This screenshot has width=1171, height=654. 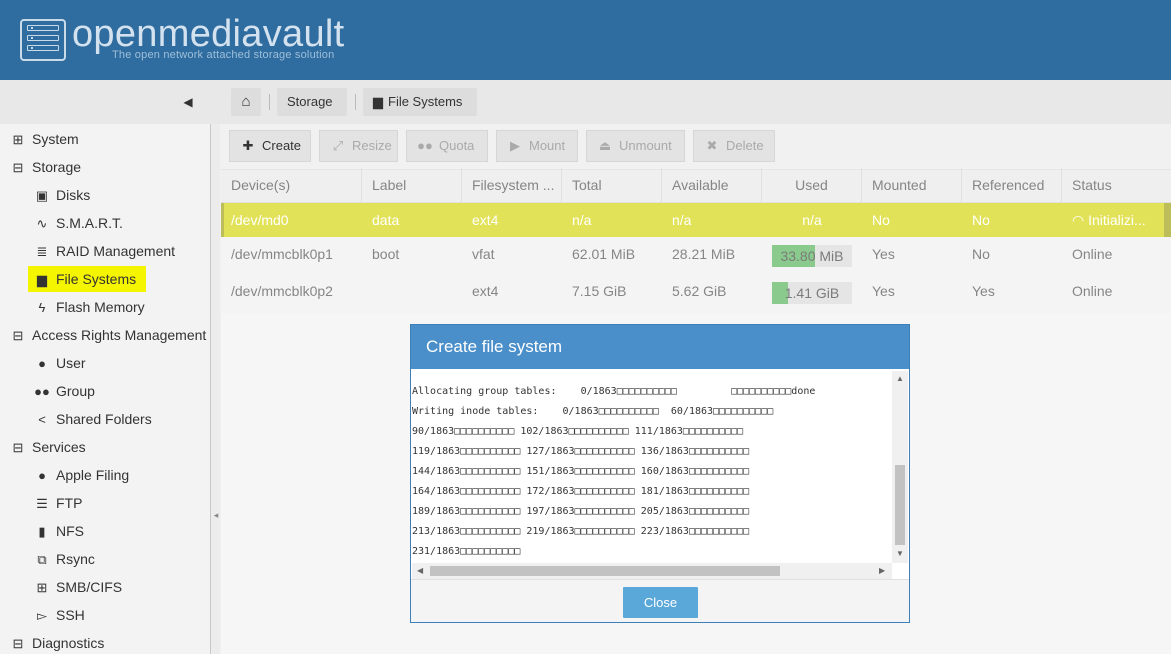 I want to click on resize-button: ⤢ Resize, so click(x=358, y=146).